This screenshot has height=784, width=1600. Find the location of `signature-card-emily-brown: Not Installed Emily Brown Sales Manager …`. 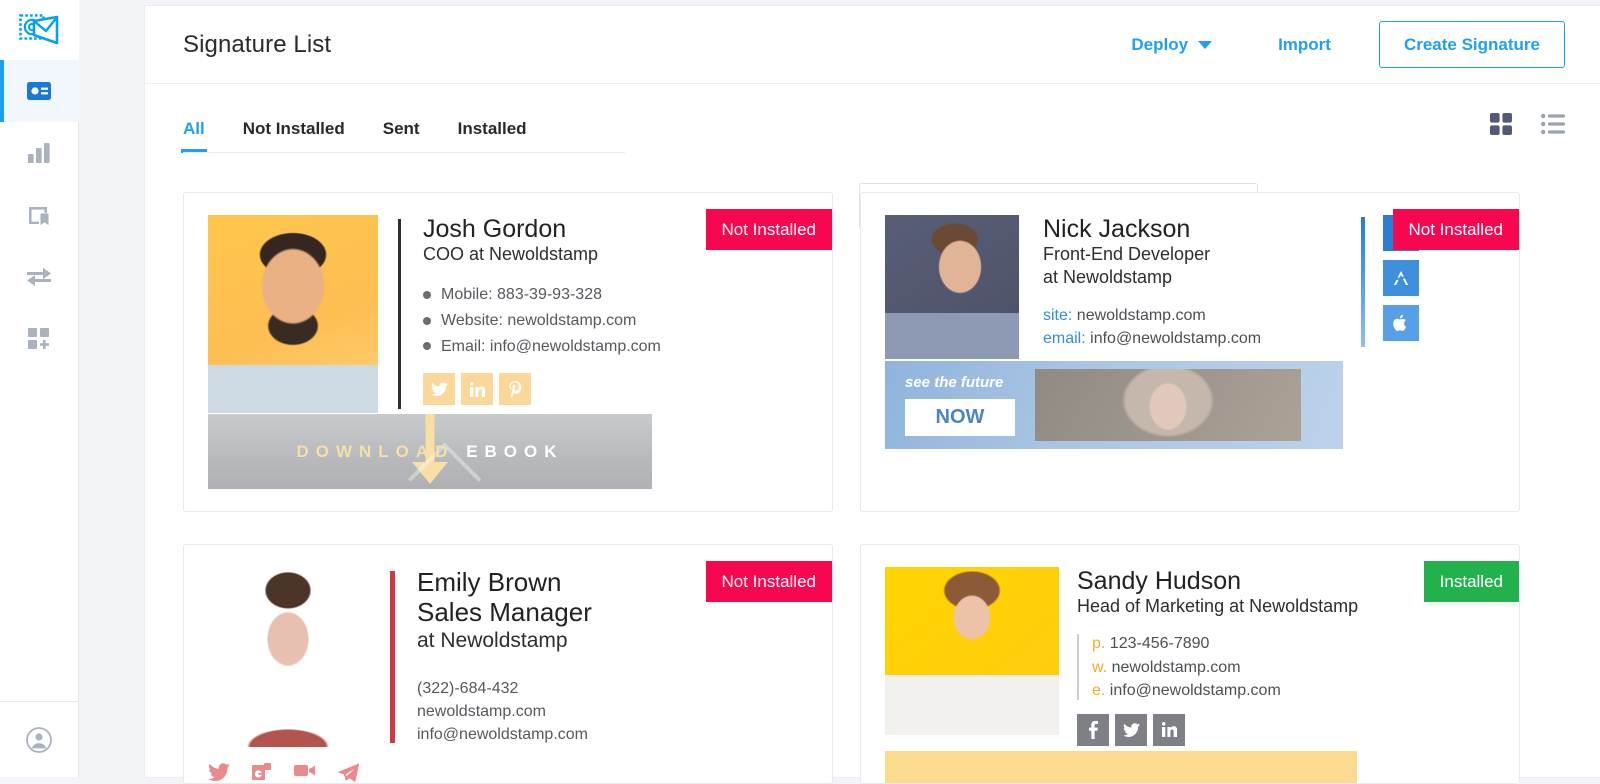

signature-card-emily-brown: Not Installed Emily Brown Sales Manager … is located at coordinates (508, 664).